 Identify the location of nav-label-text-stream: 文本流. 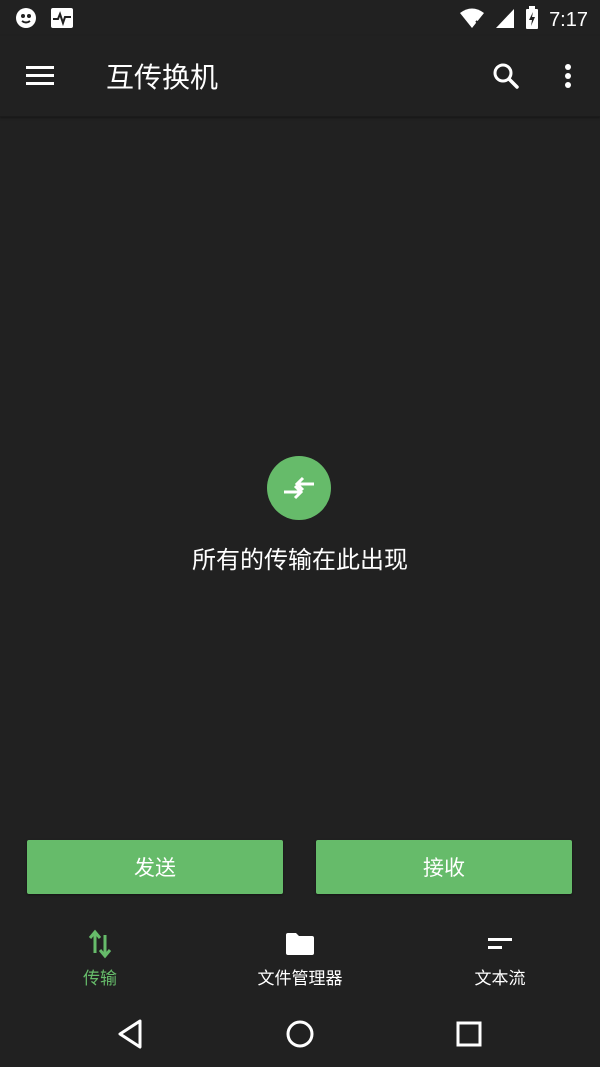
(500, 979).